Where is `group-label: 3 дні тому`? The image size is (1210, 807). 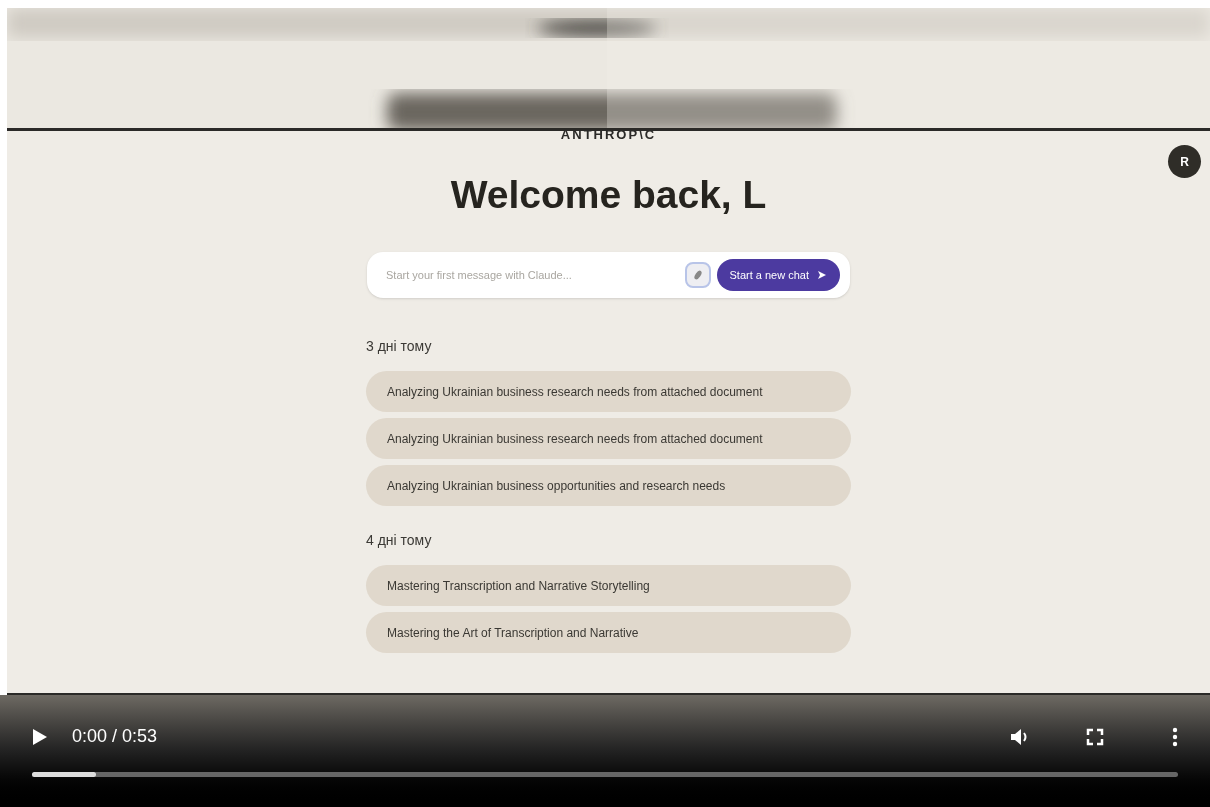
group-label: 3 дні тому is located at coordinates (399, 346).